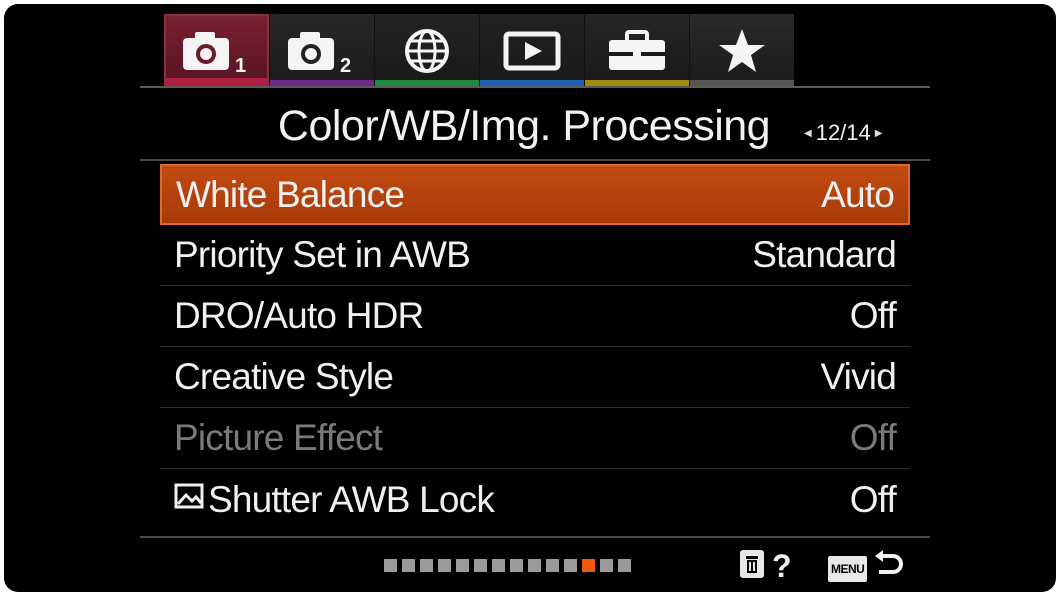 The width and height of the screenshot is (1060, 596). I want to click on menu-item-white-balance: White Balance Auto, so click(535, 194).